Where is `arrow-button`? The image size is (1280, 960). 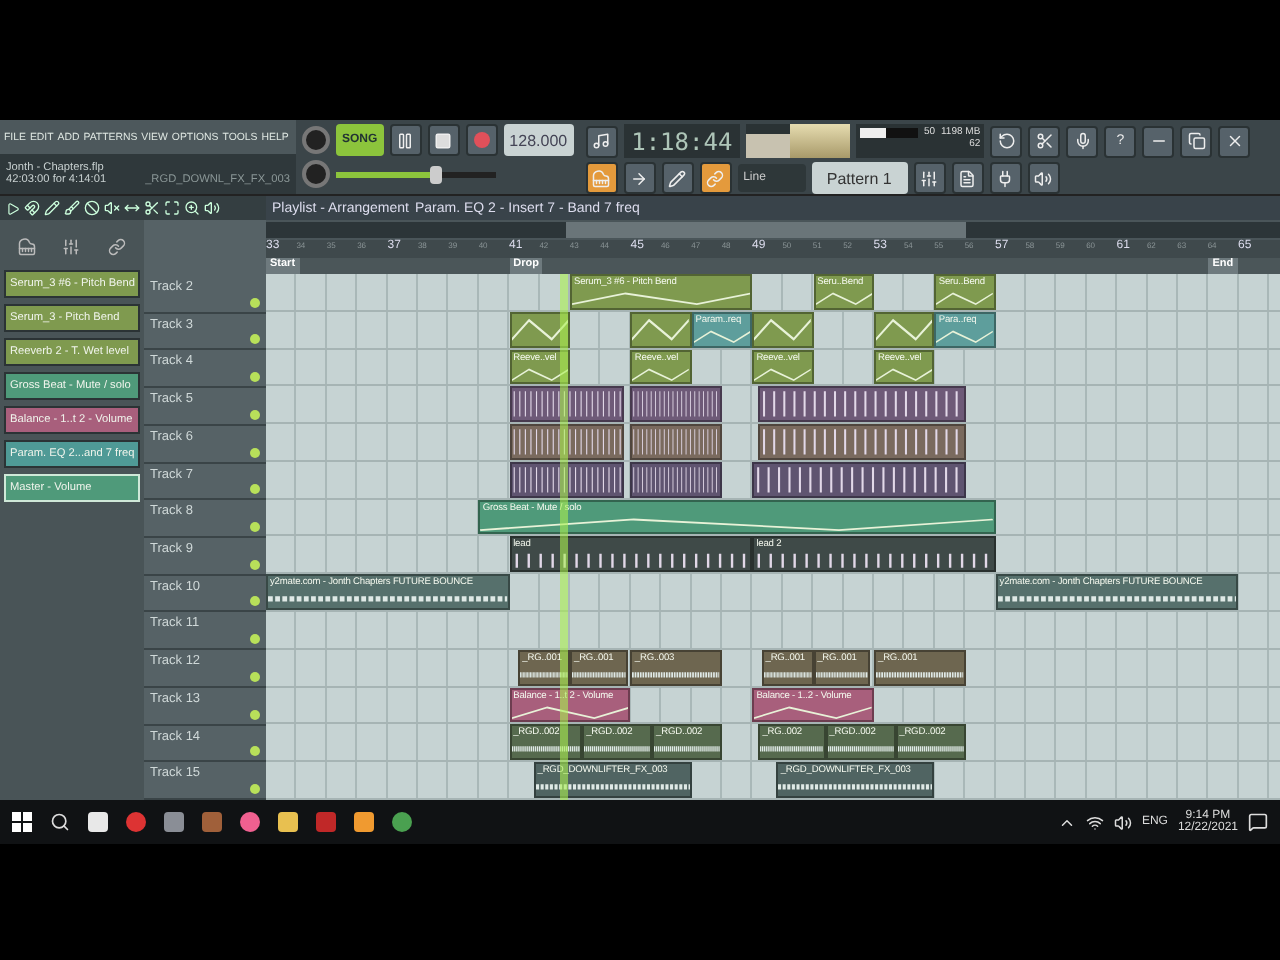 arrow-button is located at coordinates (639, 178).